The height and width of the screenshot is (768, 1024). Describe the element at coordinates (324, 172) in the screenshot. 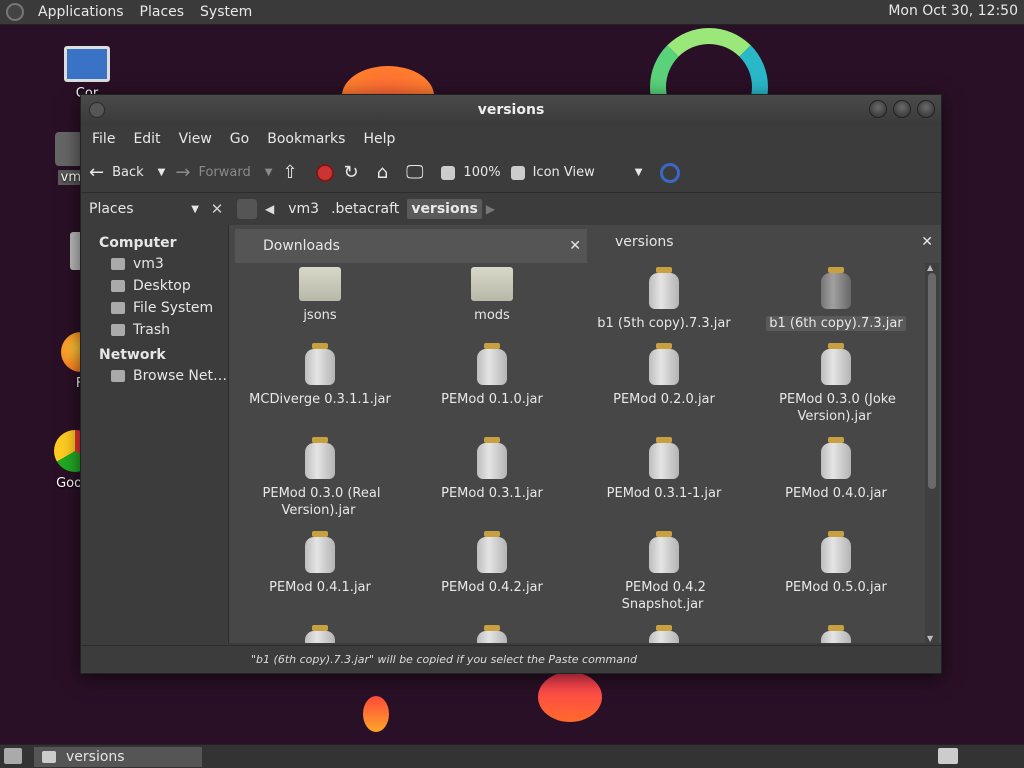

I see `stop-button` at that location.